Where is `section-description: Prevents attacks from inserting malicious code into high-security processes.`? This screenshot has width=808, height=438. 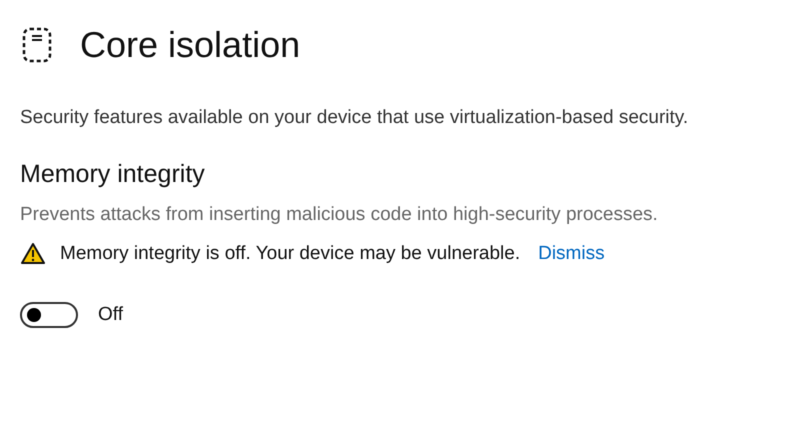 section-description: Prevents attacks from inserting malicious code into high-security processes. is located at coordinates (339, 215).